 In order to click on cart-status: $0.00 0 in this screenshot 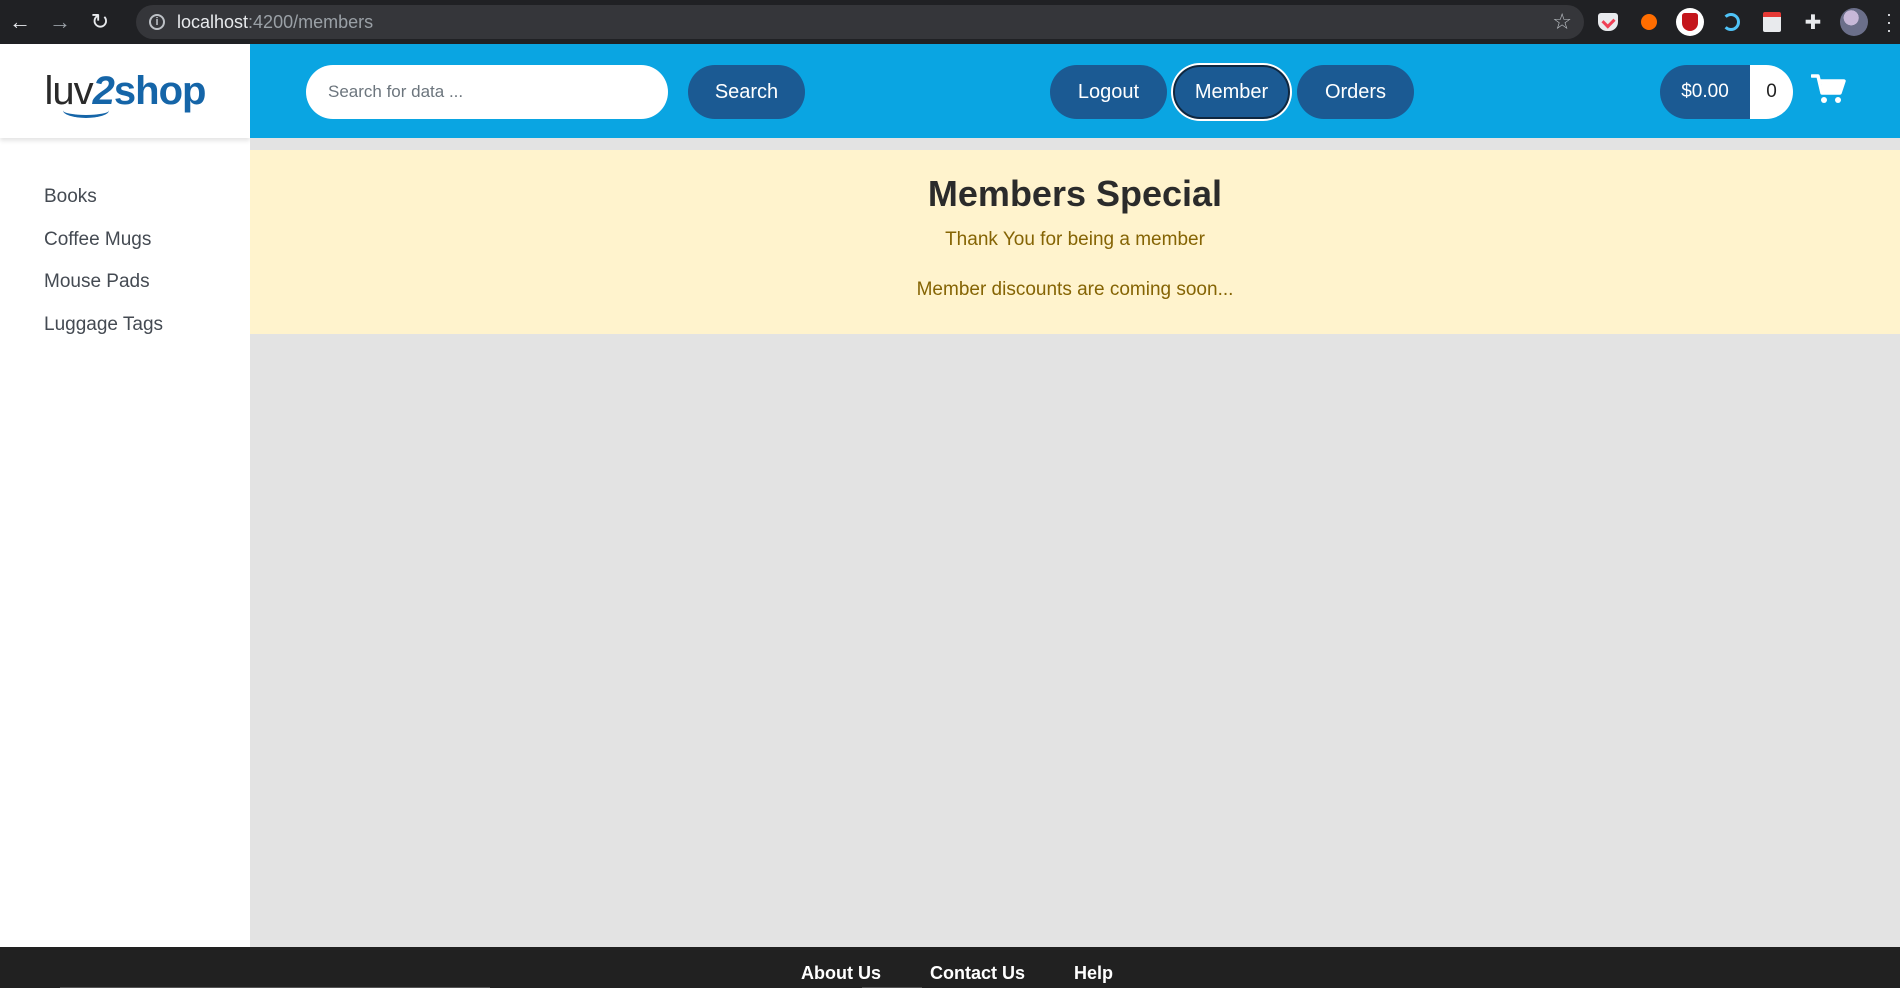, I will do `click(1726, 92)`.